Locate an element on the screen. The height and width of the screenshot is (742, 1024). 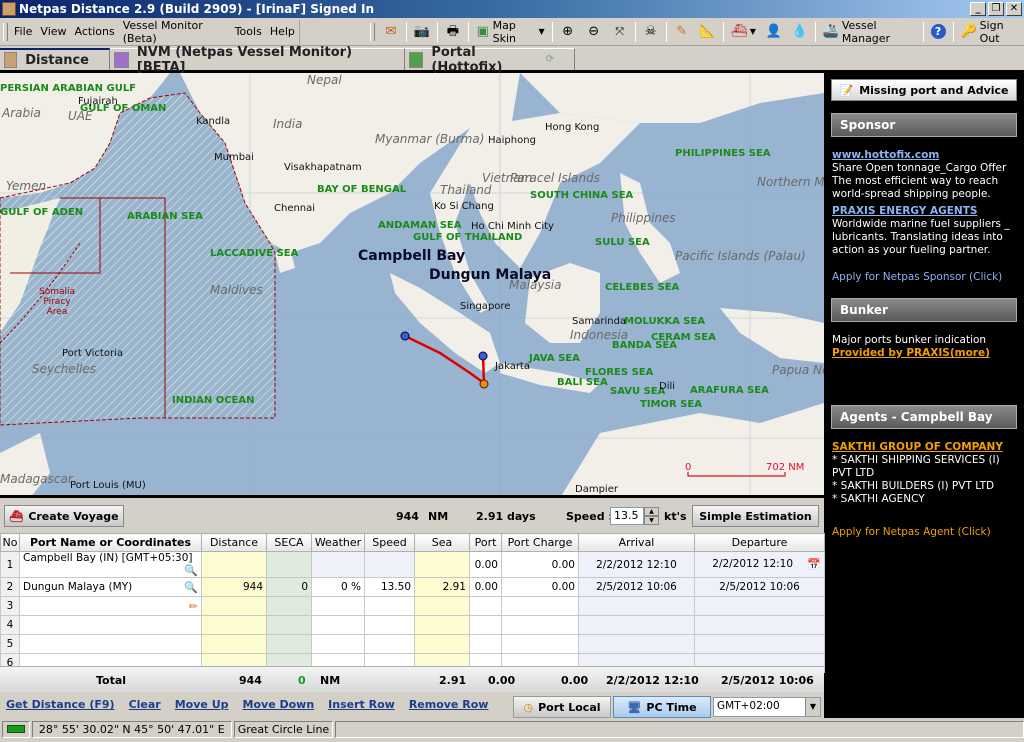
edit-pencil-icon: ✏ is located at coordinates (193, 606).